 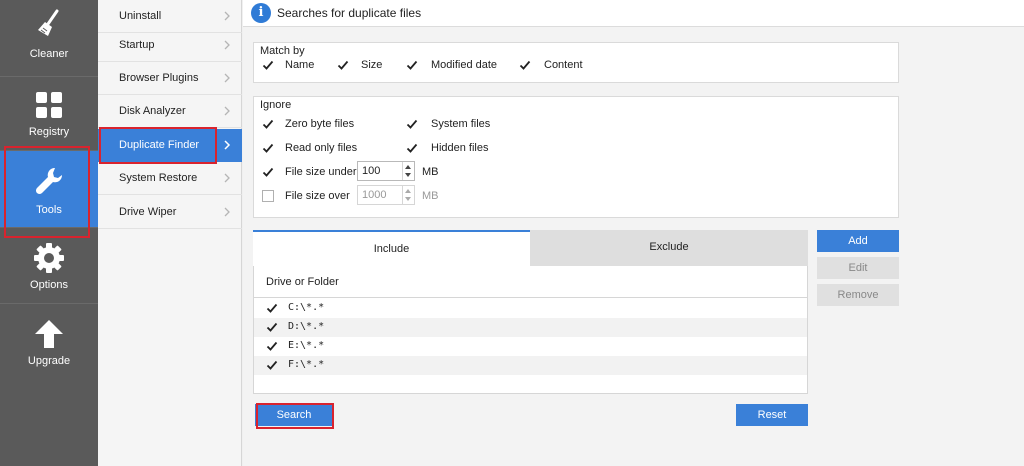 What do you see at coordinates (306, 364) in the screenshot?
I see `row-path: F:\*.*` at bounding box center [306, 364].